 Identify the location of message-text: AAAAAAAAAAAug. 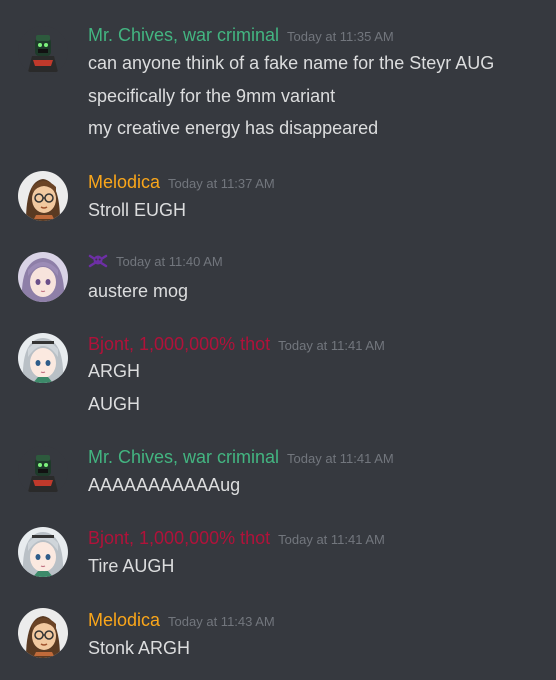
(164, 485).